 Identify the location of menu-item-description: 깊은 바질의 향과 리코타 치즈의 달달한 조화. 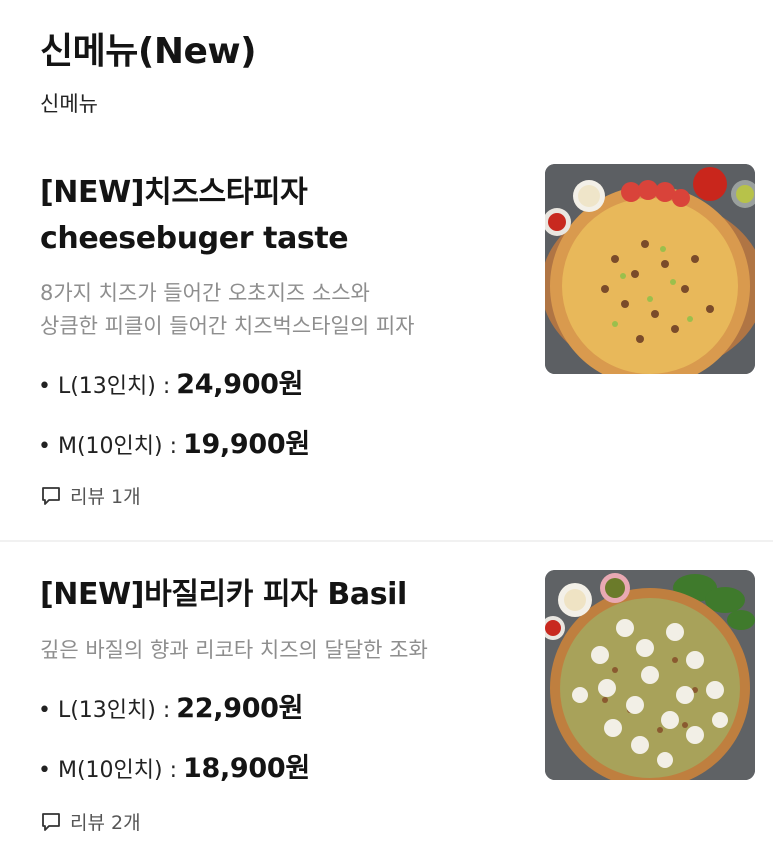
(234, 650).